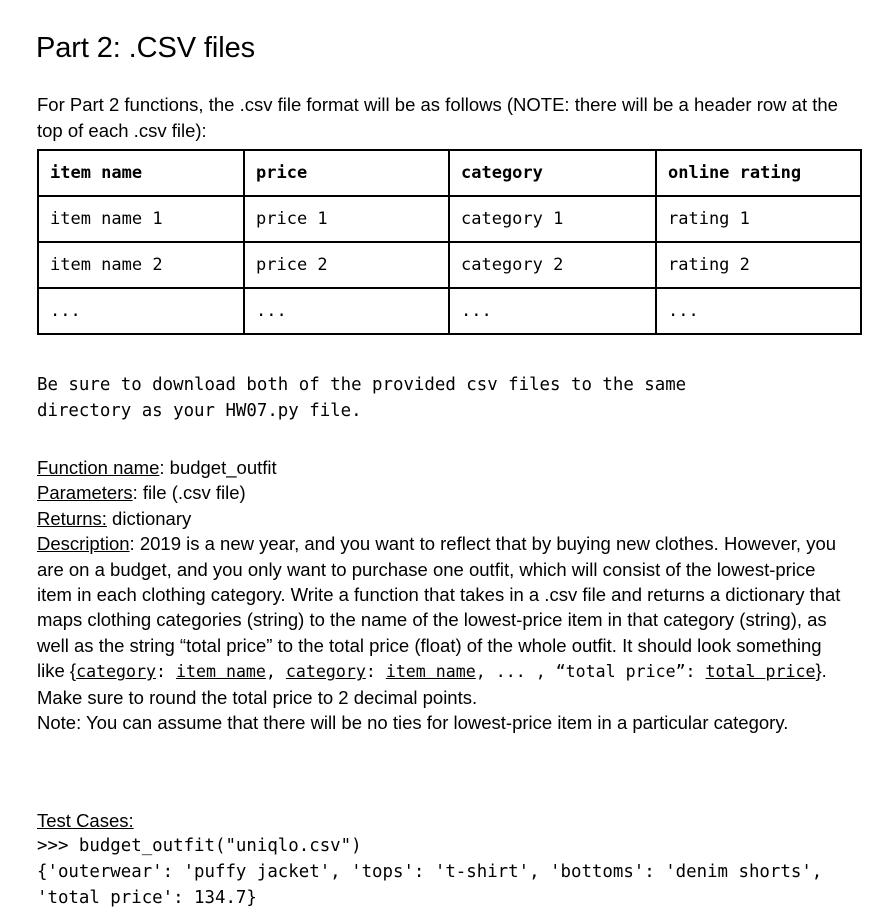 Image resolution: width=874 pixels, height=914 pixels. Describe the element at coordinates (116, 672) in the screenshot. I see `code-category-1: category` at that location.